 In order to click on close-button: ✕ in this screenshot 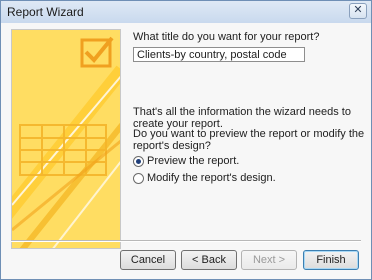, I will do `click(358, 11)`.